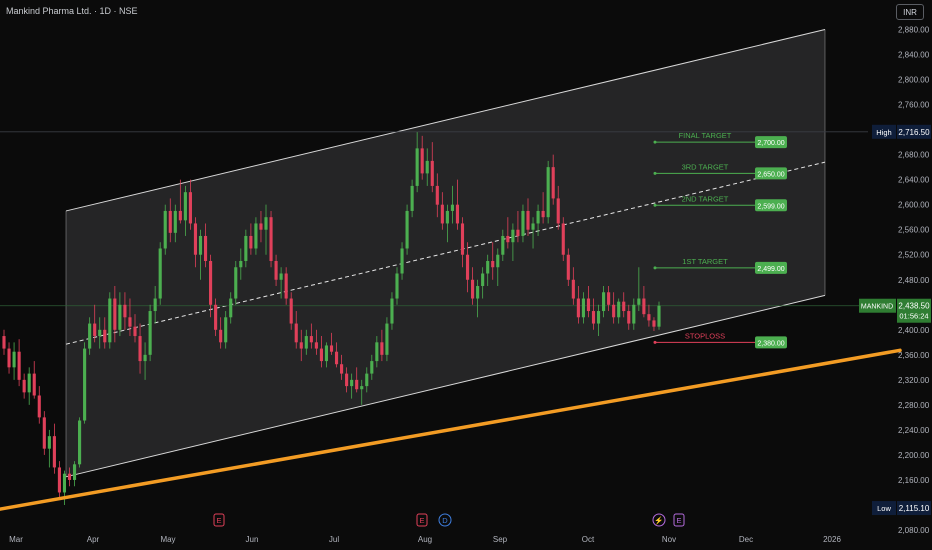 This screenshot has width=932, height=550. I want to click on y-tick-label: 2,840.00, so click(914, 55).